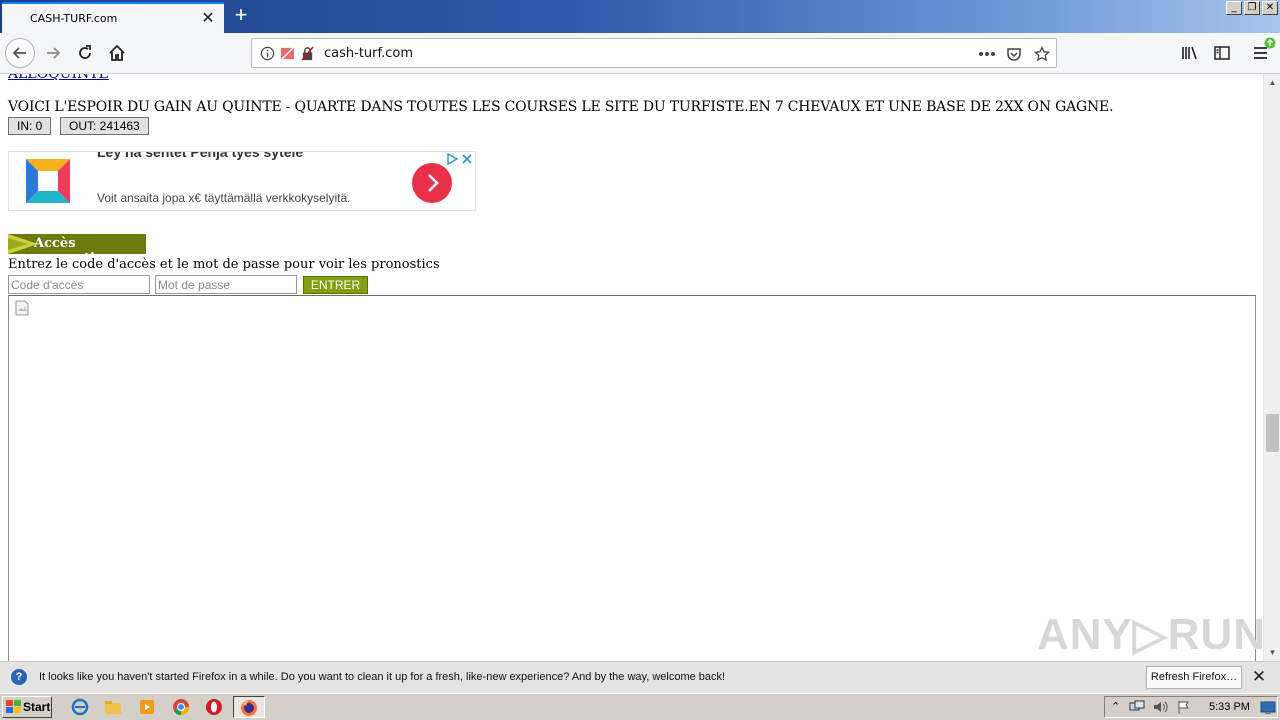  Describe the element at coordinates (77, 250) in the screenshot. I see `section-header-acces-pronostics: Accès pronostics` at that location.